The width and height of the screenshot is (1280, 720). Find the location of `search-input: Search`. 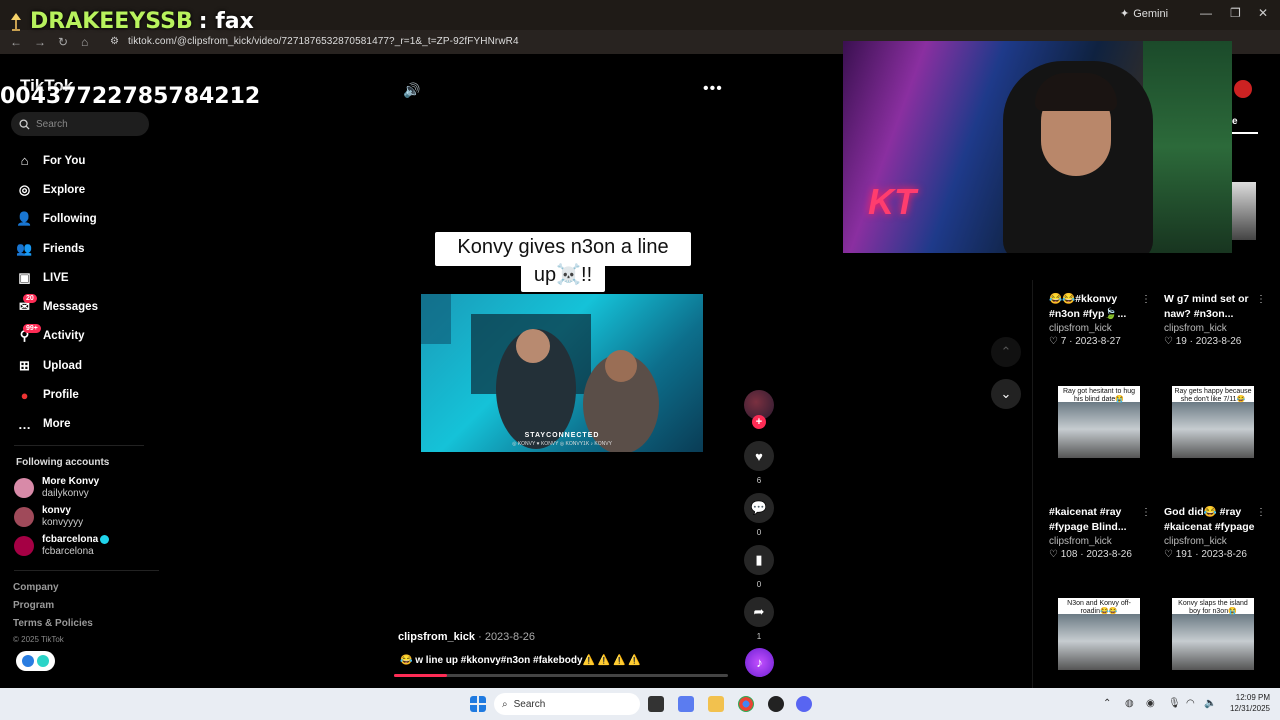

search-input: Search is located at coordinates (80, 124).